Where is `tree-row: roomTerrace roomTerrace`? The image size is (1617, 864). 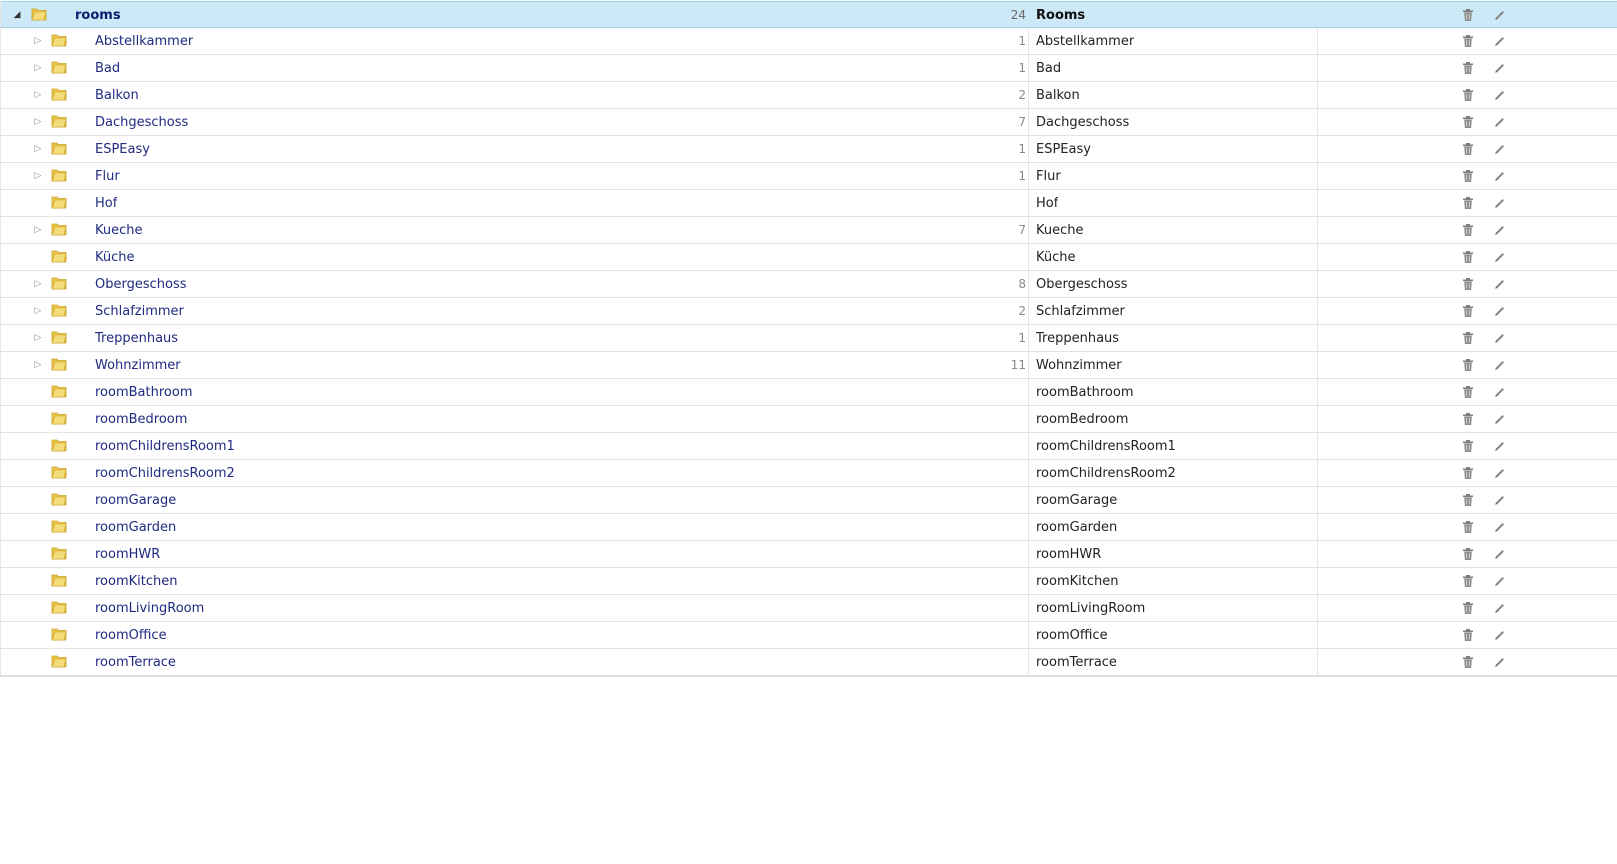
tree-row: roomTerrace roomTerrace is located at coordinates (809, 662).